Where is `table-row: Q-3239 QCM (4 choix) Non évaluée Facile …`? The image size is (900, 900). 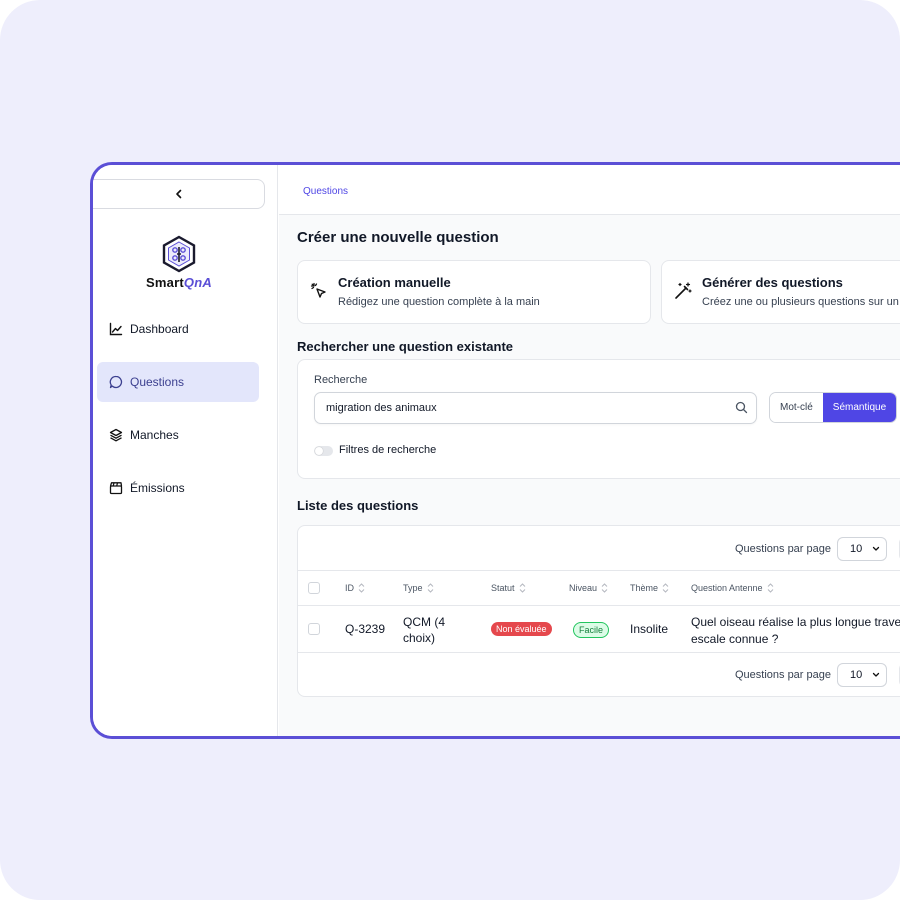 table-row: Q-3239 QCM (4 choix) Non évaluée Facile … is located at coordinates (599, 629).